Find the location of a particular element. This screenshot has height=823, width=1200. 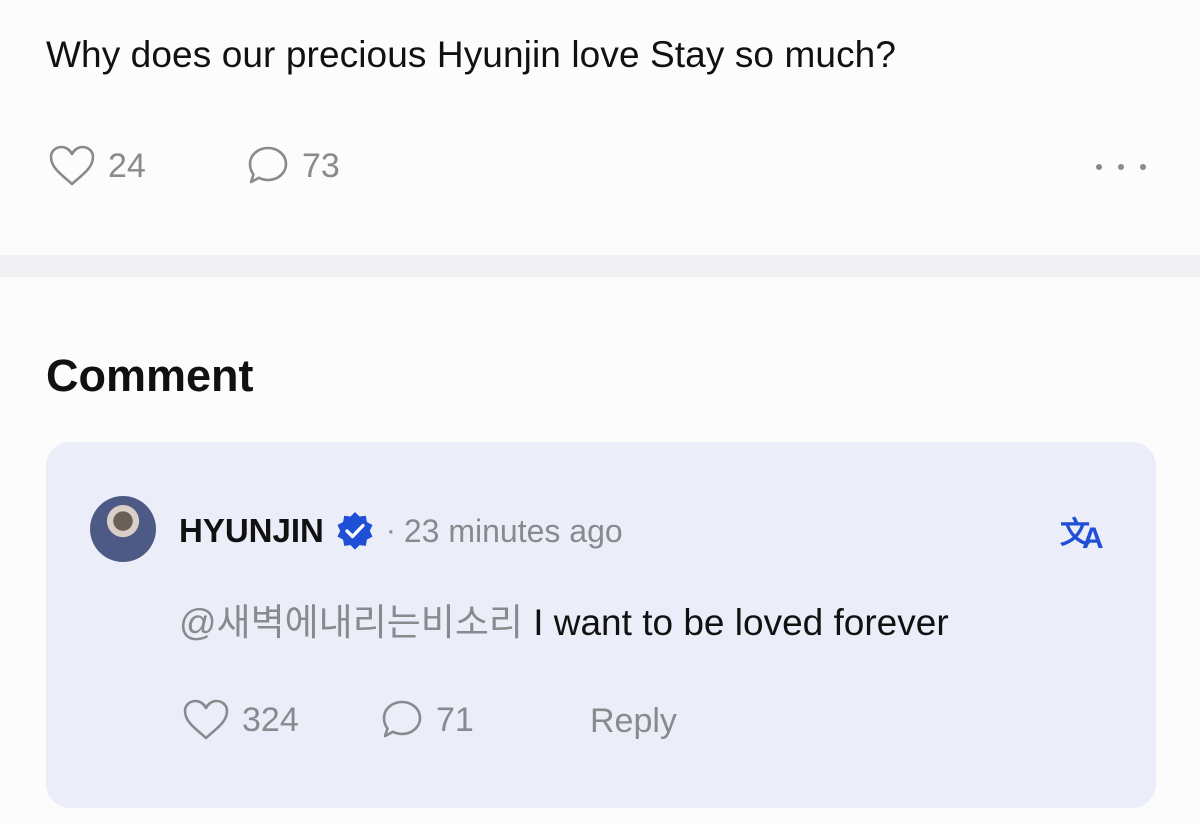

comment-body: I want to be loved forever is located at coordinates (741, 622).